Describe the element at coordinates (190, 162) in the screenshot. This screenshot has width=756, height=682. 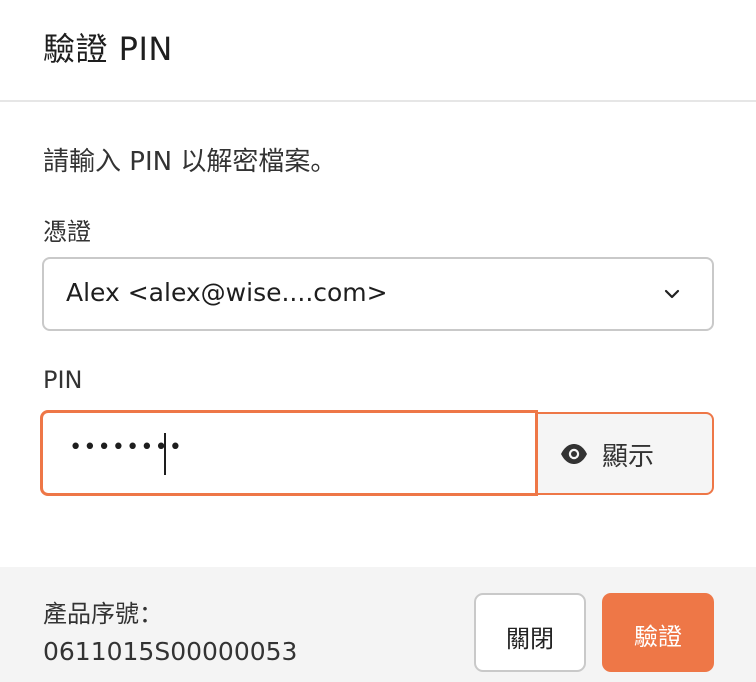
I see `dialog-prompt: 請輸入 PIN 以解密檔案。` at that location.